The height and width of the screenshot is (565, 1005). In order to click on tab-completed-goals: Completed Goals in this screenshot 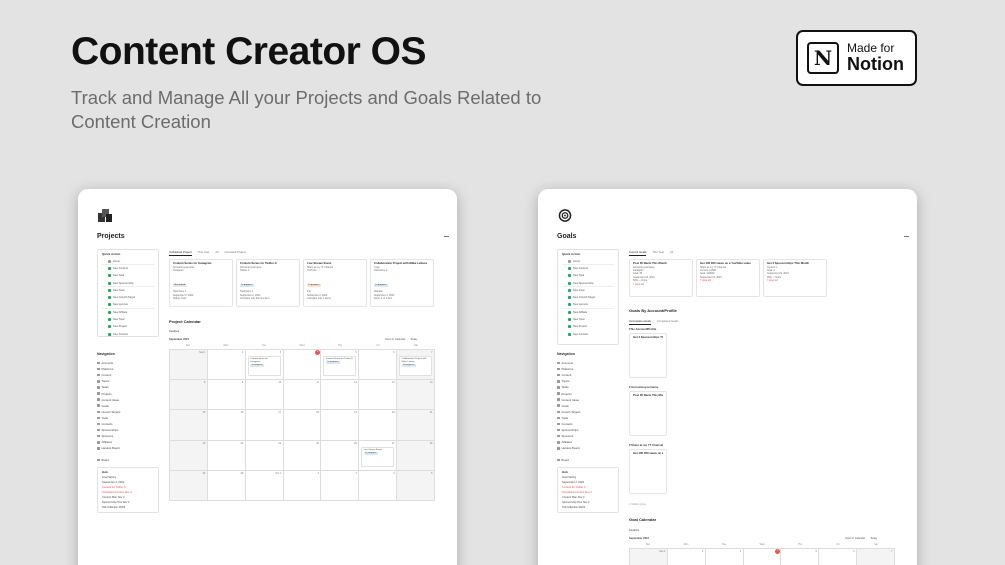, I will do `click(668, 322)`.